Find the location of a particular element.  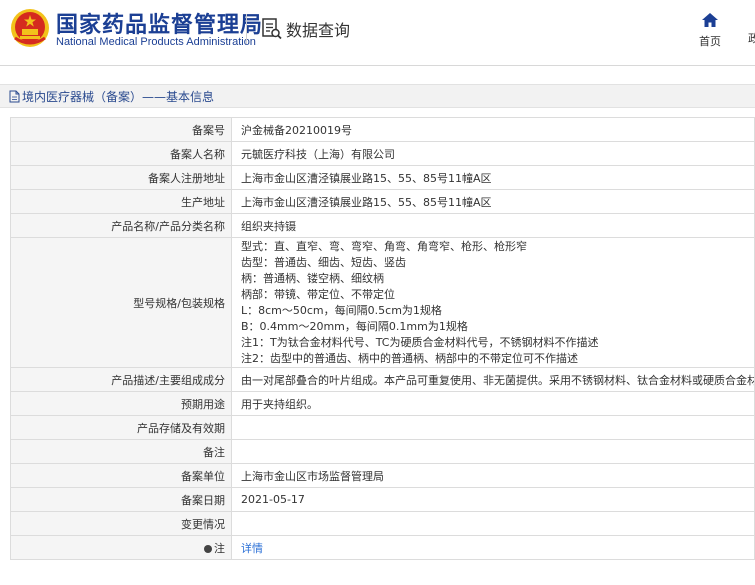

detail-link: 详情 is located at coordinates (252, 548).